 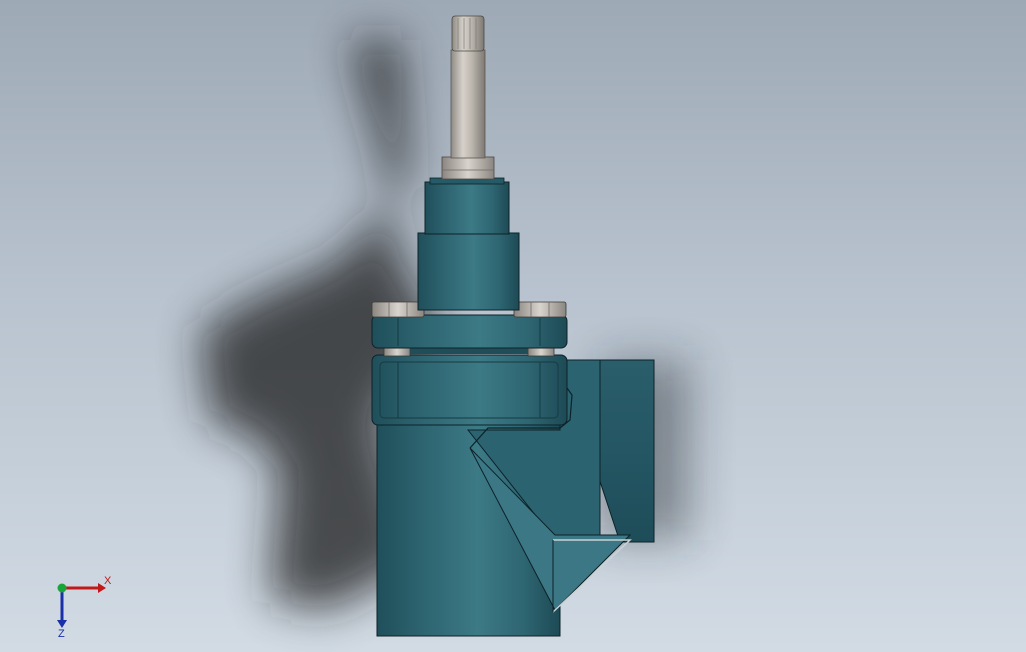 I want to click on coordinate-triad: X Z, so click(x=84, y=607).